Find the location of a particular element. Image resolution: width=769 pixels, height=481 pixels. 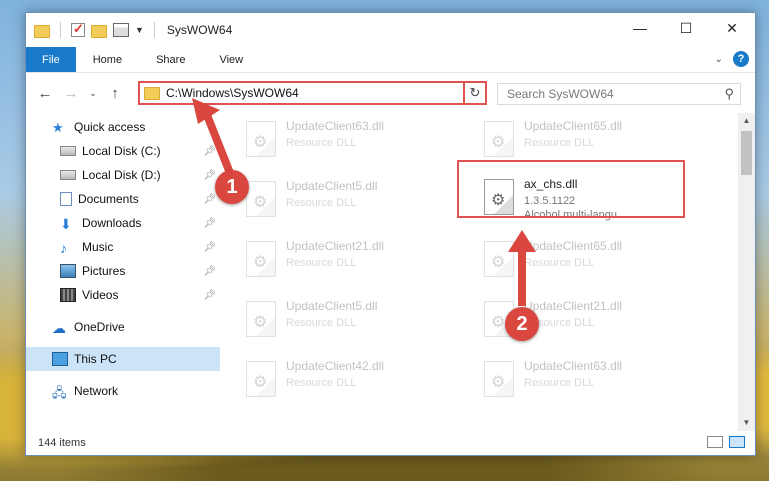

arrow-two-head is located at coordinates (522, 241).